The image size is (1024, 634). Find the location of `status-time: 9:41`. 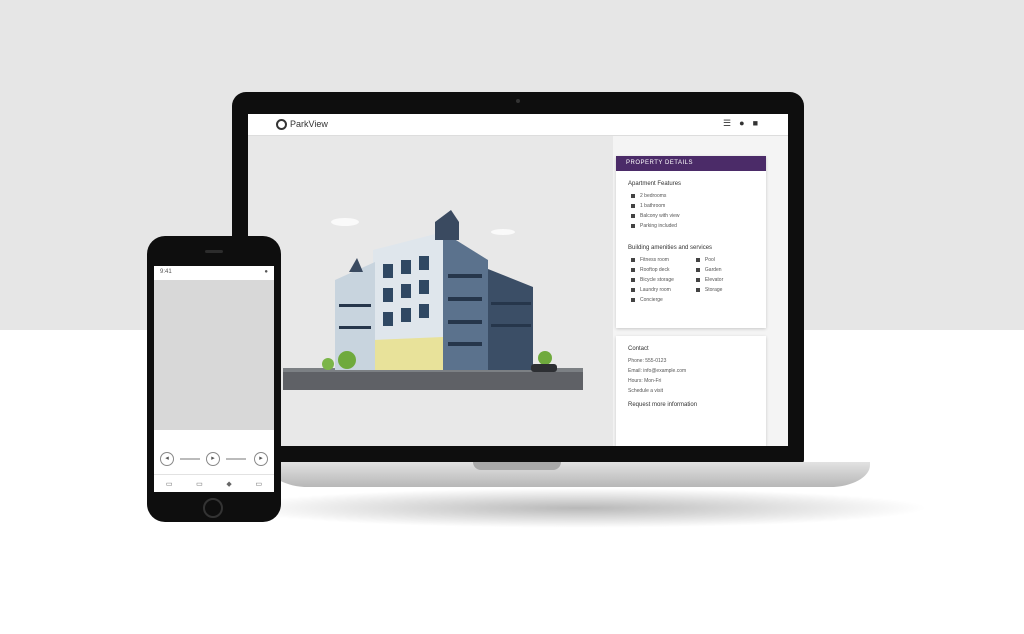

status-time: 9:41 is located at coordinates (166, 272).